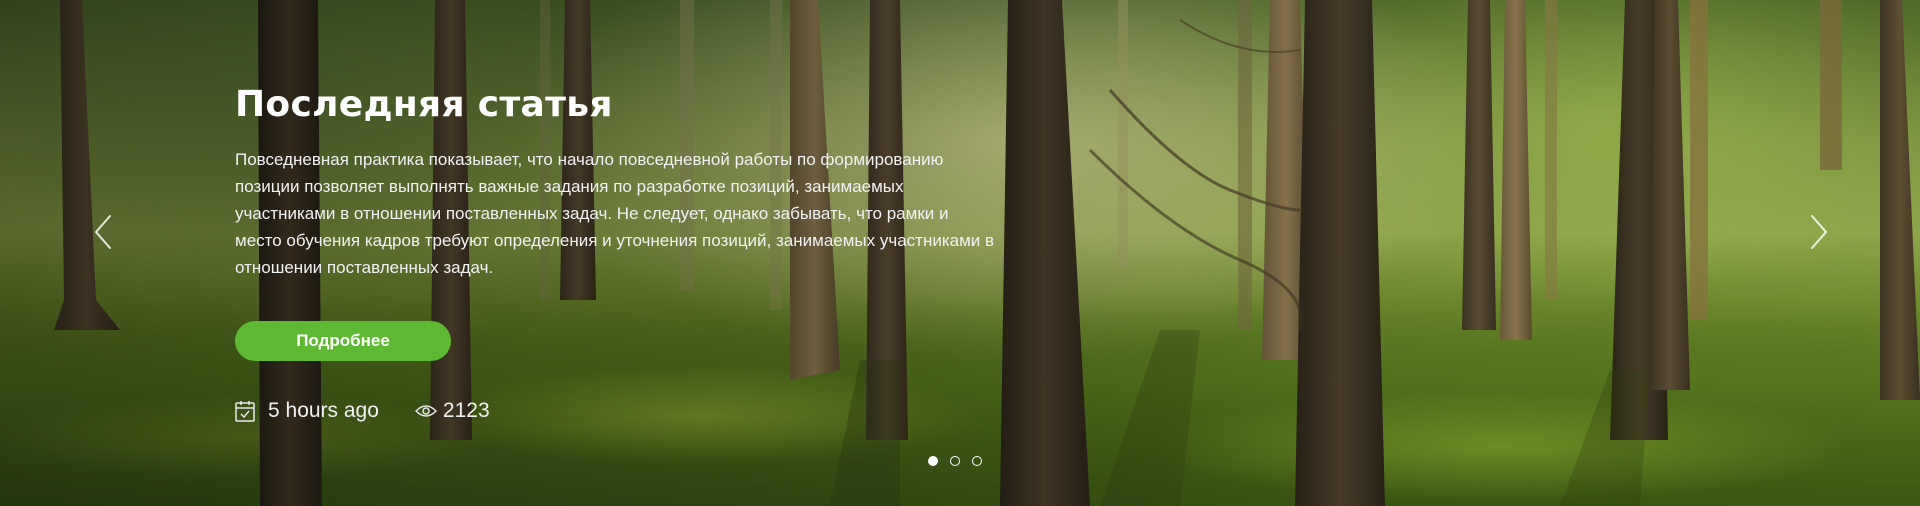 This screenshot has height=506, width=1920. What do you see at coordinates (425, 411) in the screenshot?
I see `eye-icon` at bounding box center [425, 411].